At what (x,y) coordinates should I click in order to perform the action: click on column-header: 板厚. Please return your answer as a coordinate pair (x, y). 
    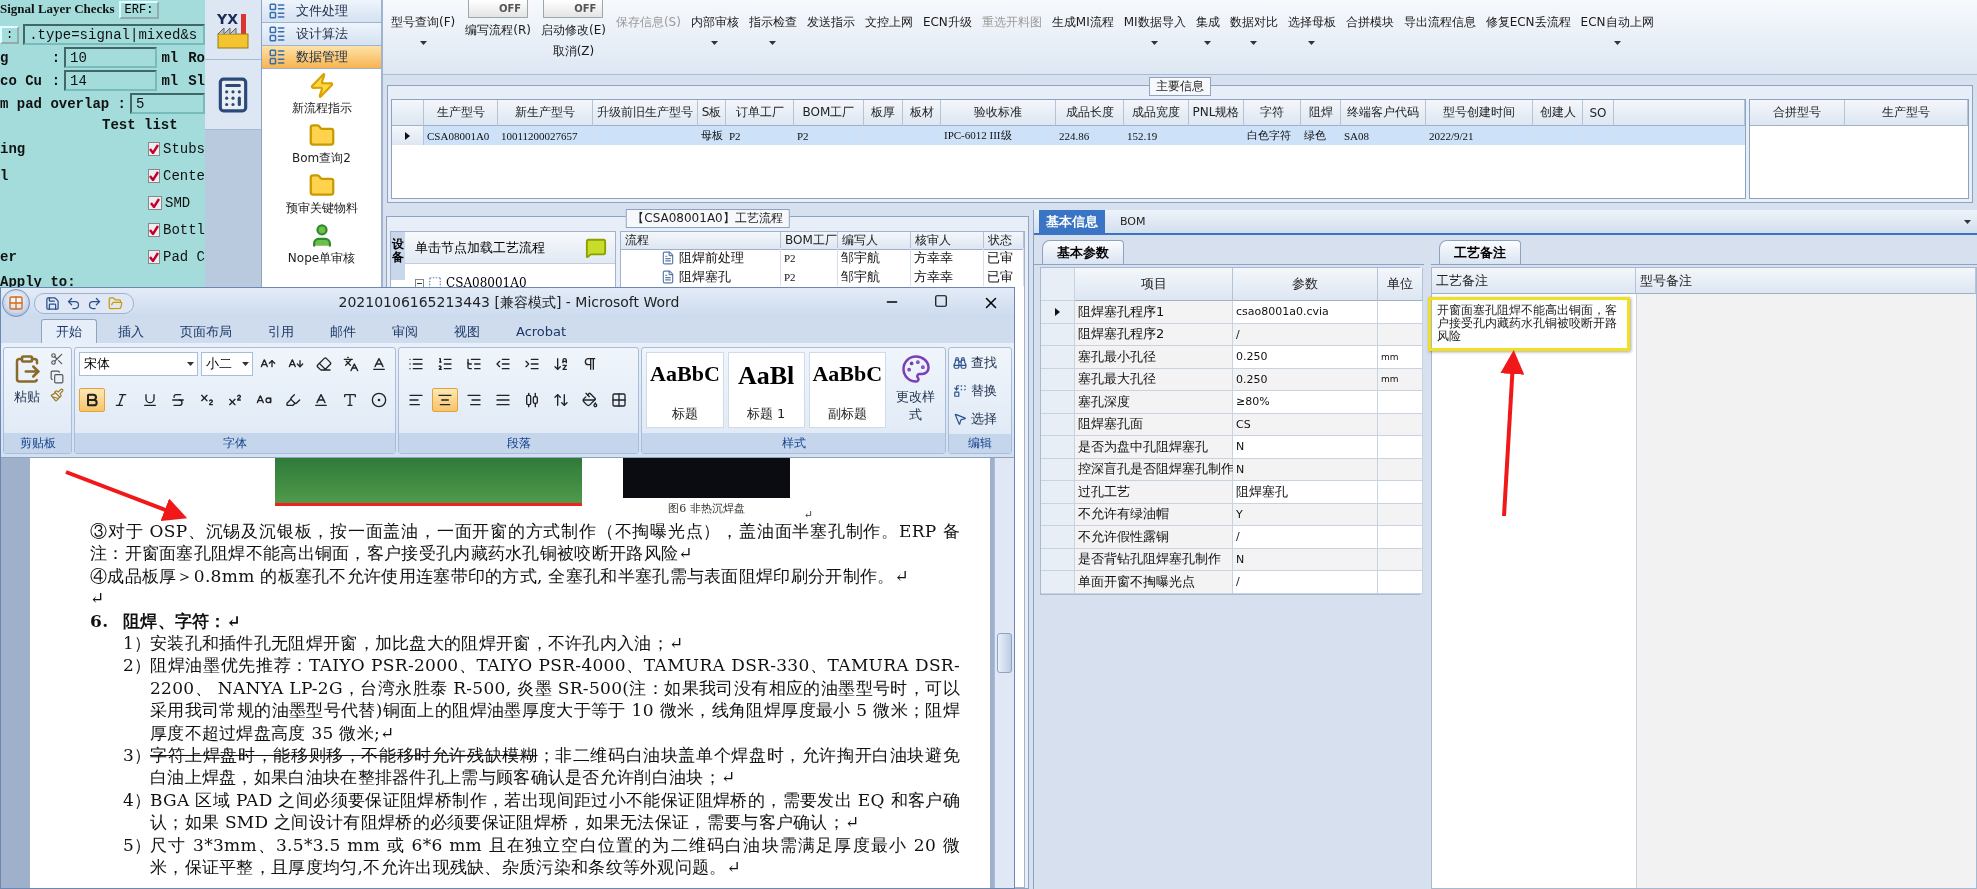
    Looking at the image, I should click on (883, 113).